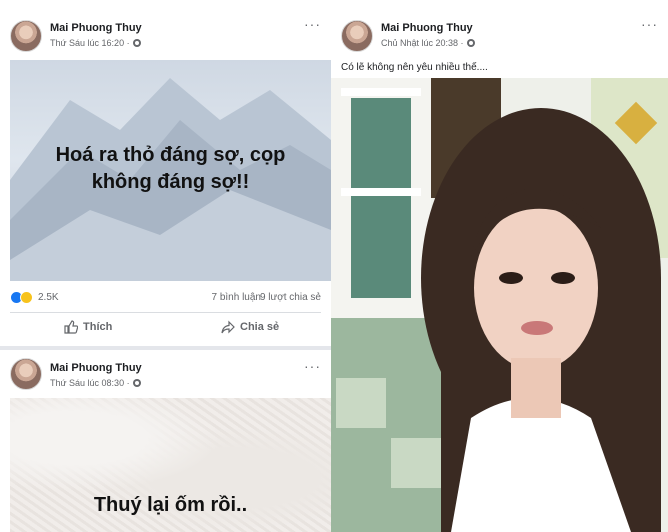  I want to click on post-time: Chủ Nhật lúc 20:38 ·, so click(422, 43).